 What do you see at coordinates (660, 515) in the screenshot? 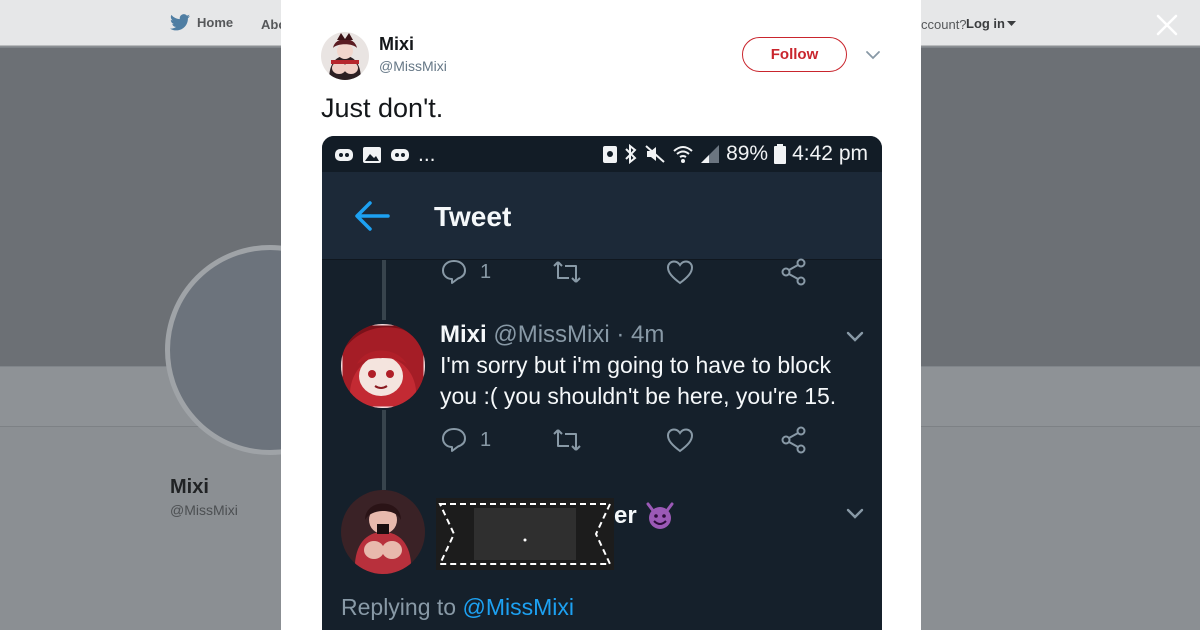
I see `devil-face-emoji-icon` at bounding box center [660, 515].